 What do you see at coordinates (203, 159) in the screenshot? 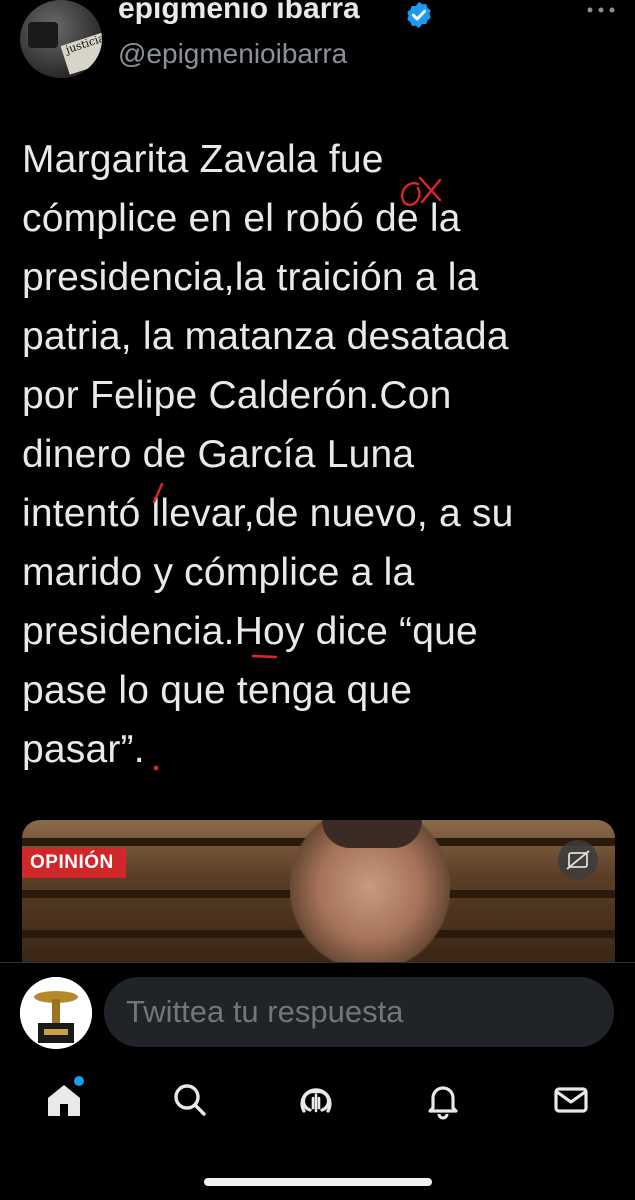
I see `tweet-line: Margarita Zavala fue` at bounding box center [203, 159].